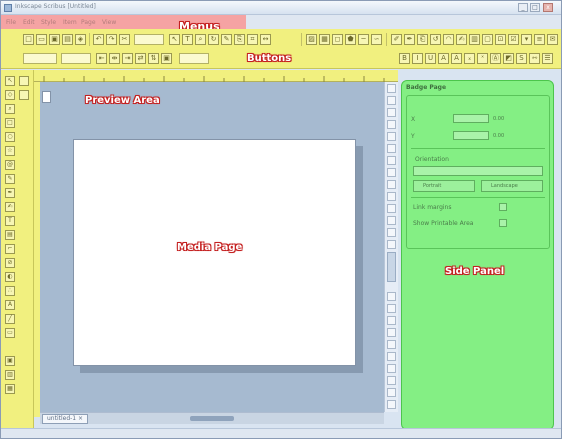 Image resolution: width=562 pixels, height=439 pixels. Describe the element at coordinates (10, 193) in the screenshot. I see `pen-tool-icon: ✒` at that location.